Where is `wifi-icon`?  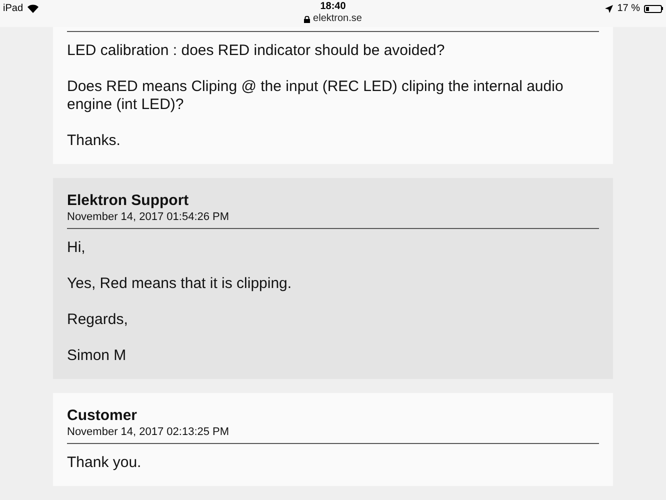 wifi-icon is located at coordinates (33, 8).